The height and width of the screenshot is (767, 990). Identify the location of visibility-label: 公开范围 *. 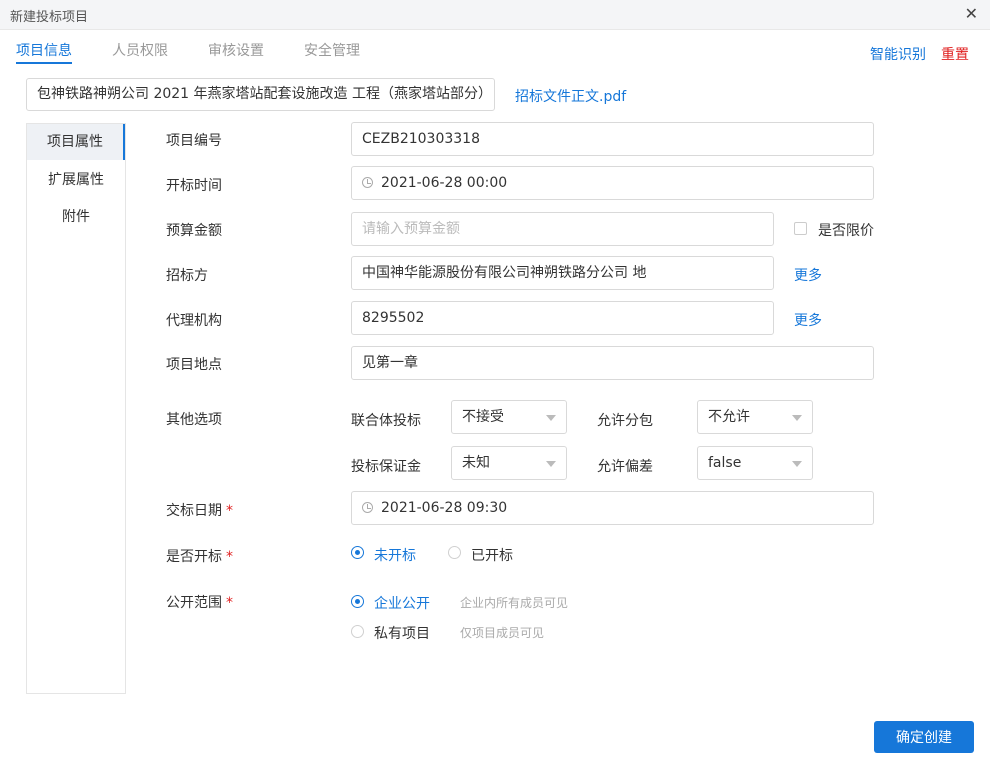
(199, 602).